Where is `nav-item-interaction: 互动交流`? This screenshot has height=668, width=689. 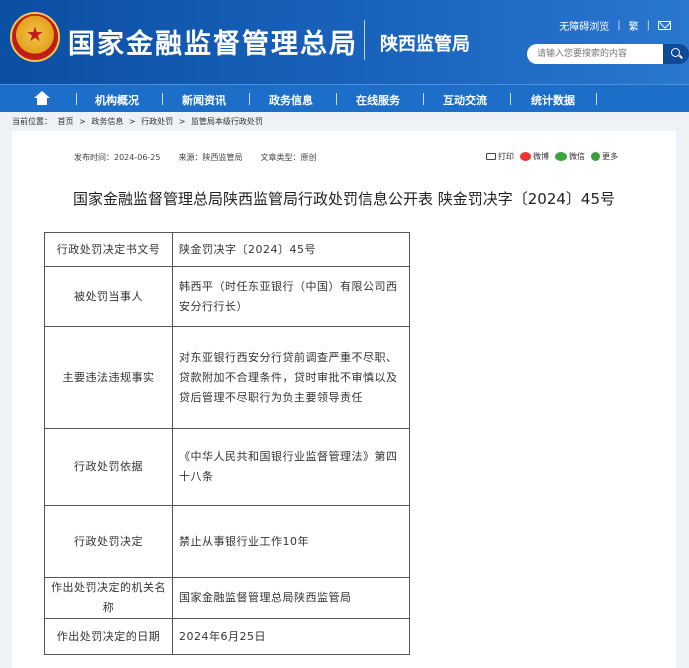
nav-item-interaction: 互动交流 is located at coordinates (465, 100).